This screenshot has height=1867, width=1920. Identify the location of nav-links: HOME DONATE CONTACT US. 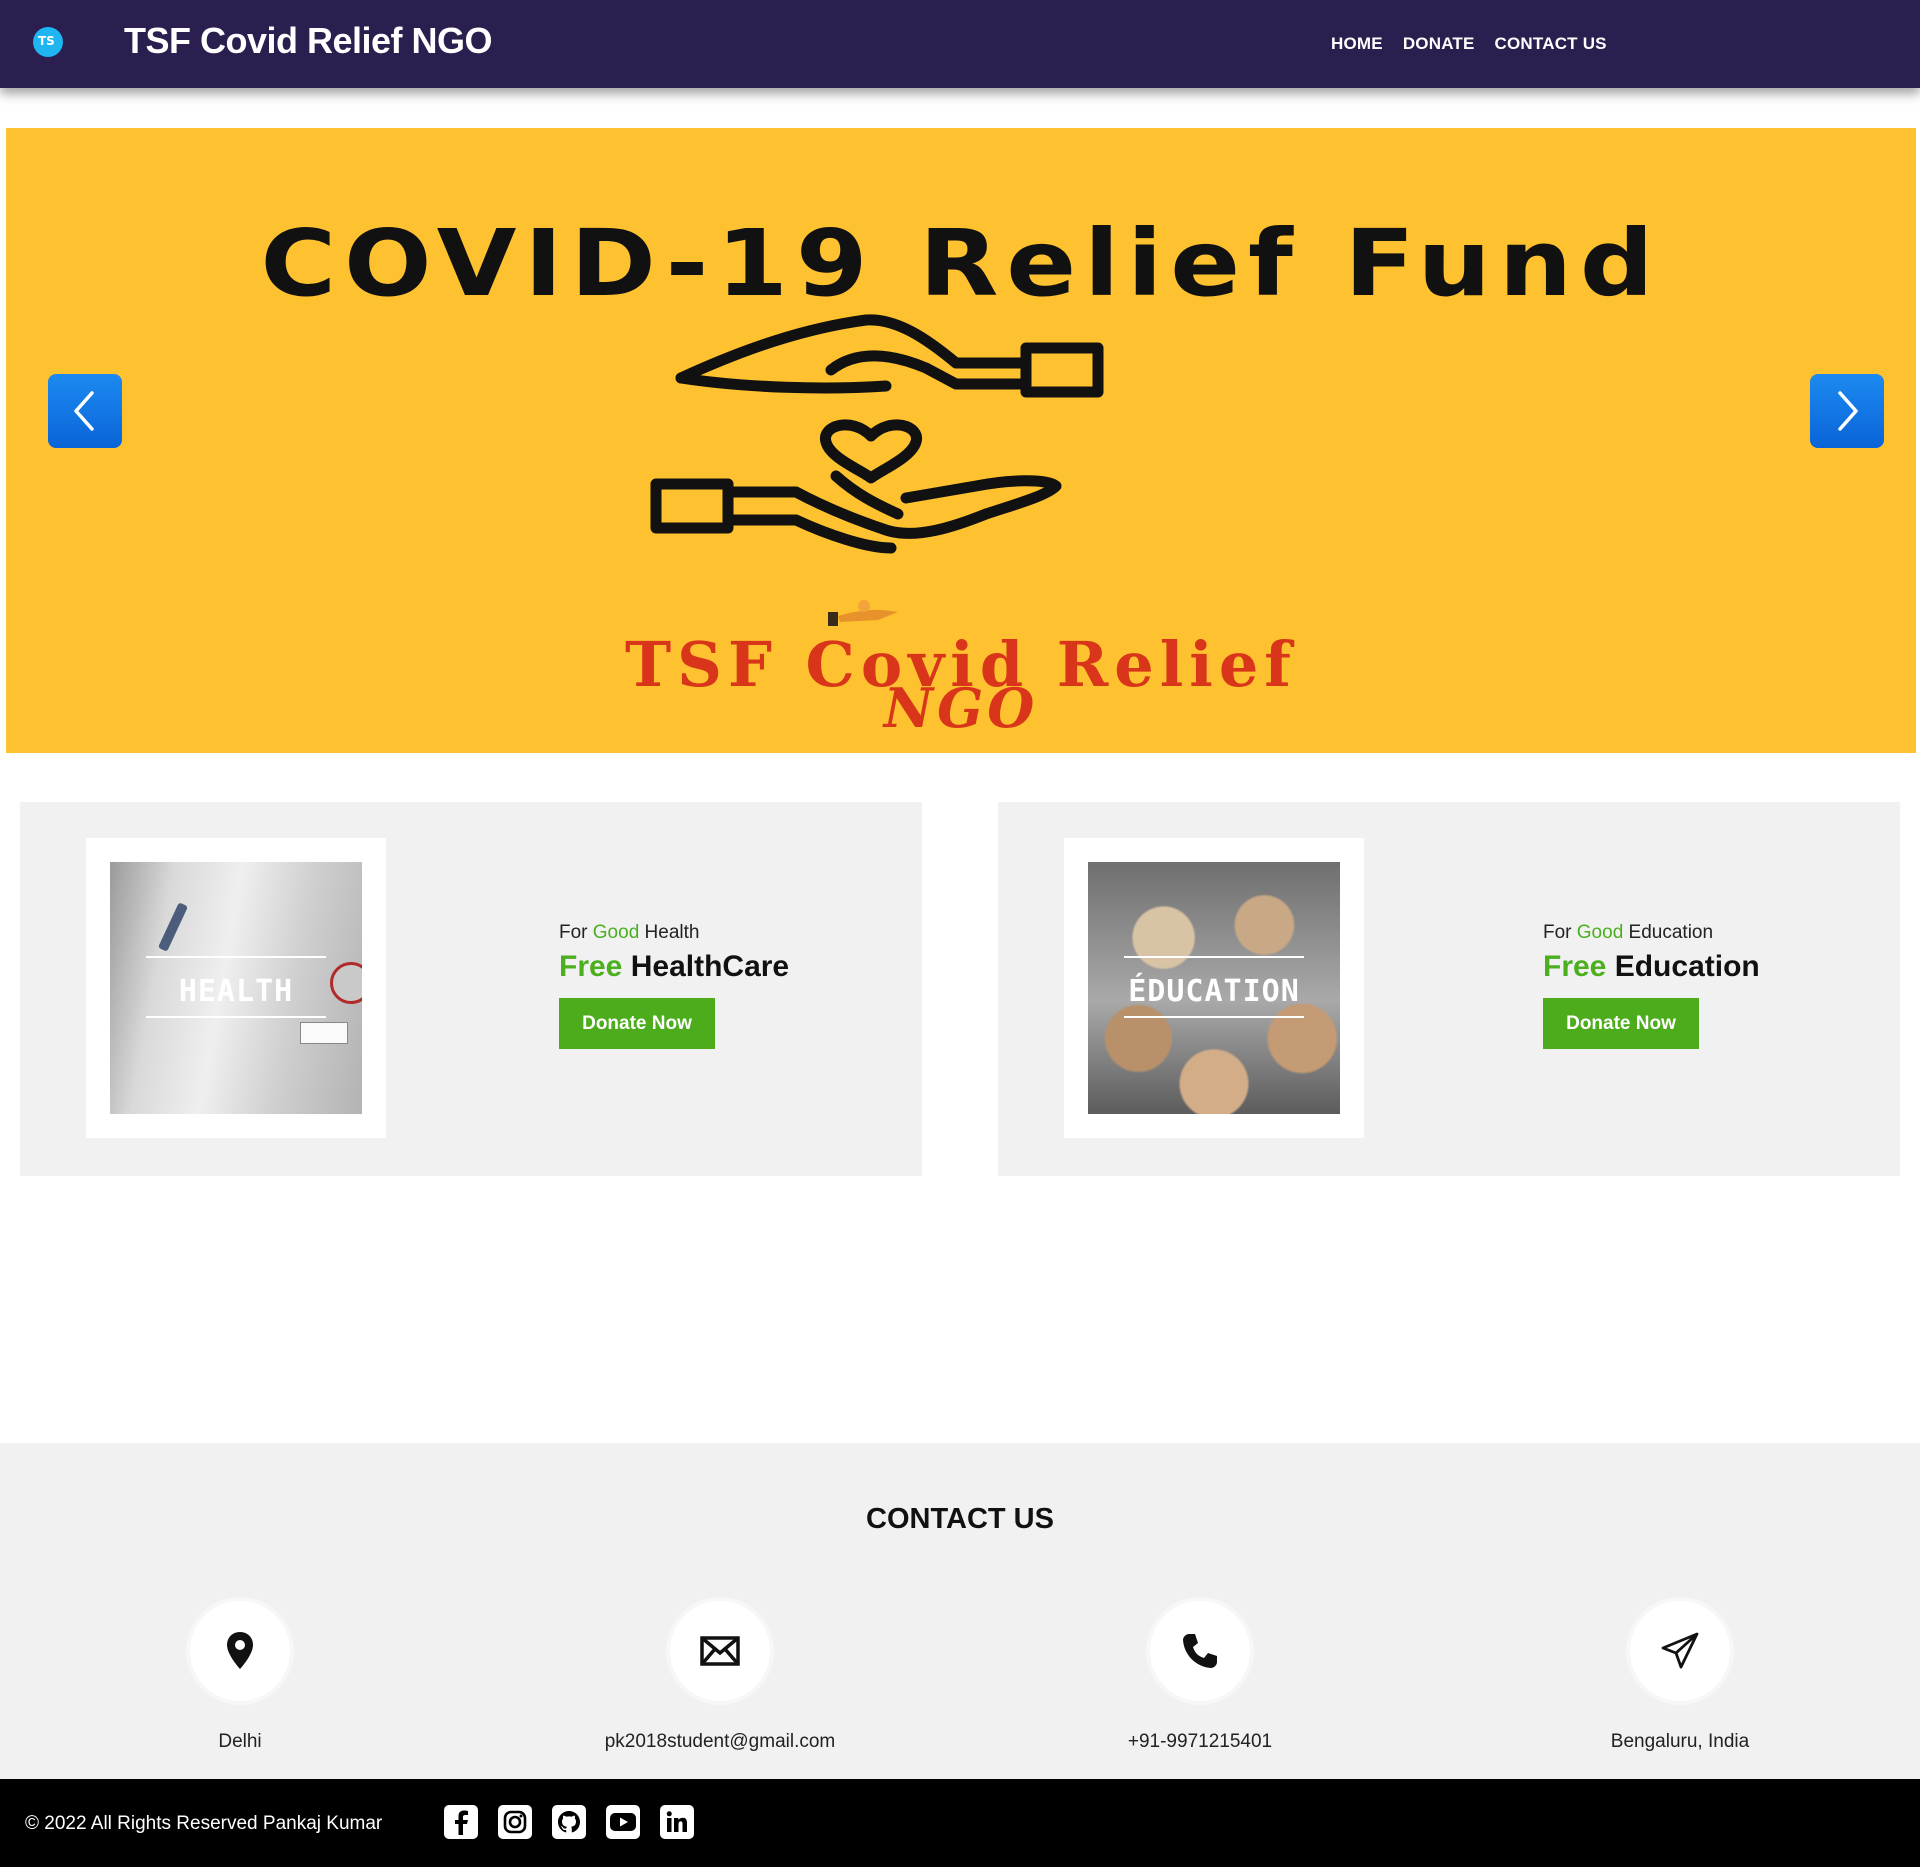
(1469, 44).